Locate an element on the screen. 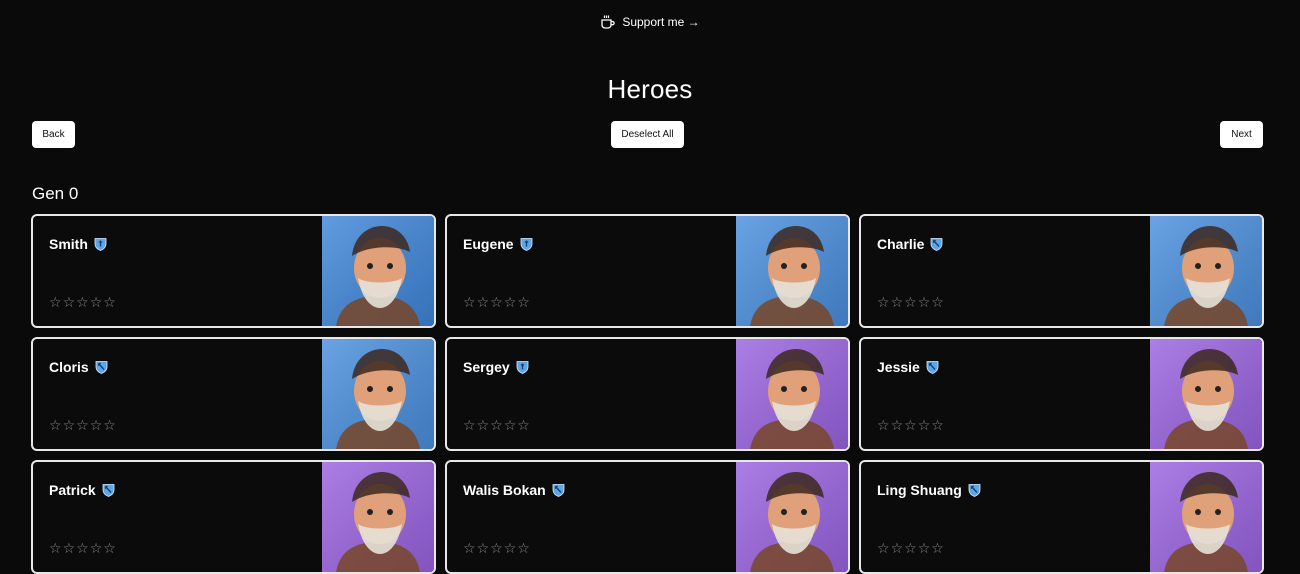 This screenshot has height=574, width=1300. hero-name-row: Cloris is located at coordinates (78, 367).